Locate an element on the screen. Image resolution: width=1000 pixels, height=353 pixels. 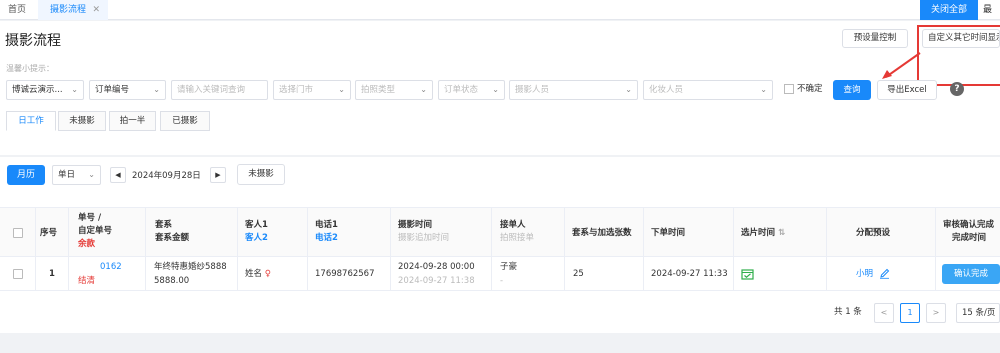
confirm-complete-button: 确认完成 is located at coordinates (971, 274).